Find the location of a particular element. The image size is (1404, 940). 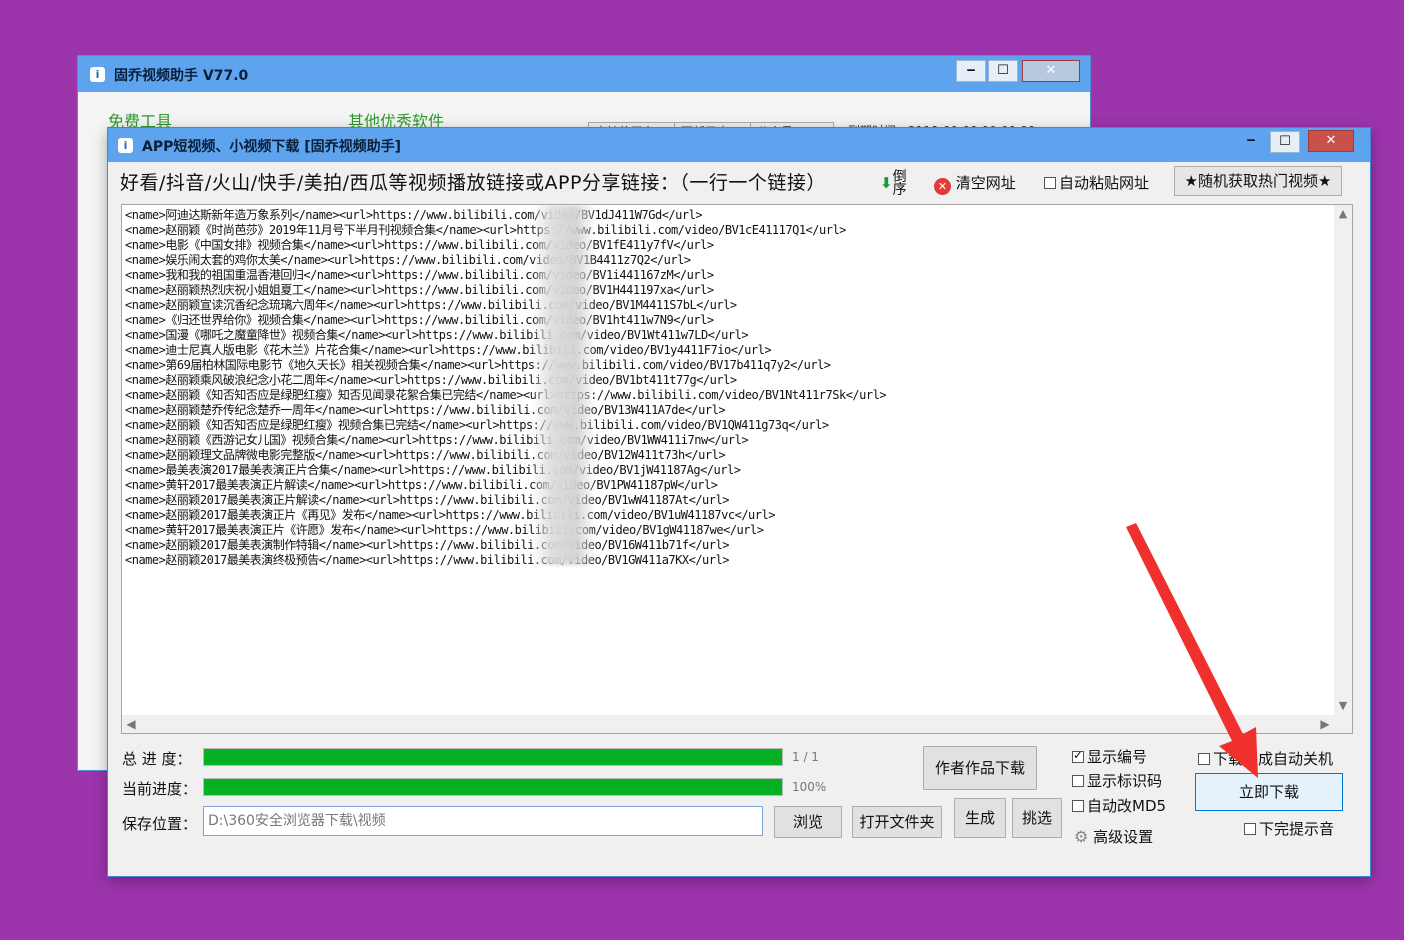

current-progress-fill is located at coordinates (493, 787).